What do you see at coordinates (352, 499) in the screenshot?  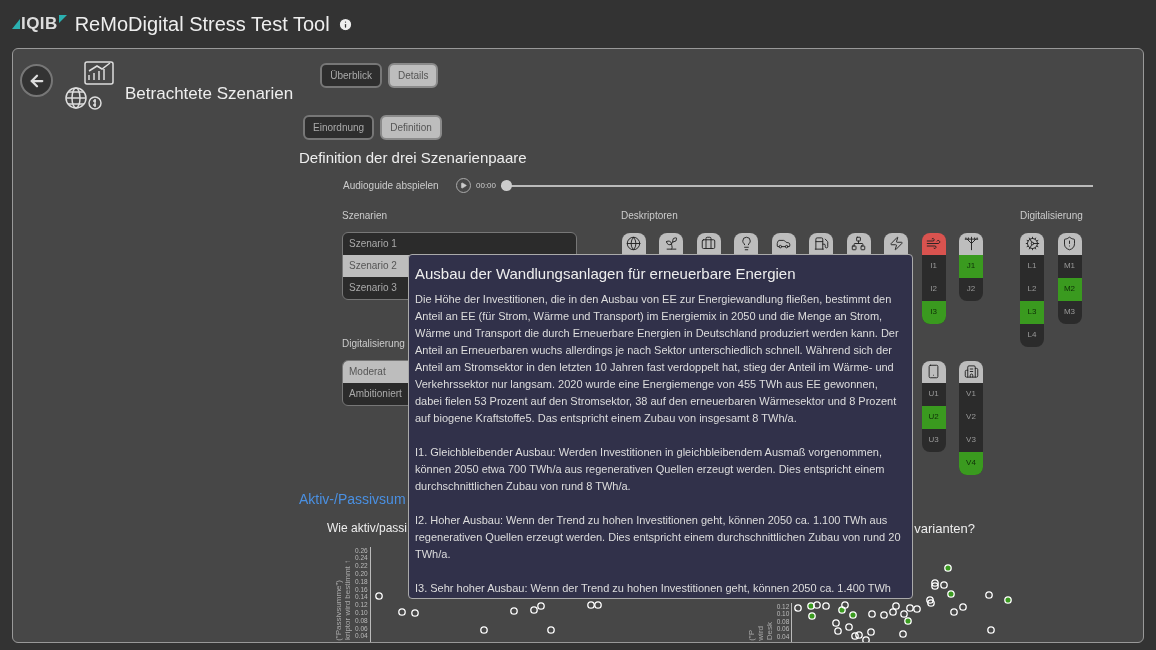 I see `section-heading: Aktiv-/Passivsum` at bounding box center [352, 499].